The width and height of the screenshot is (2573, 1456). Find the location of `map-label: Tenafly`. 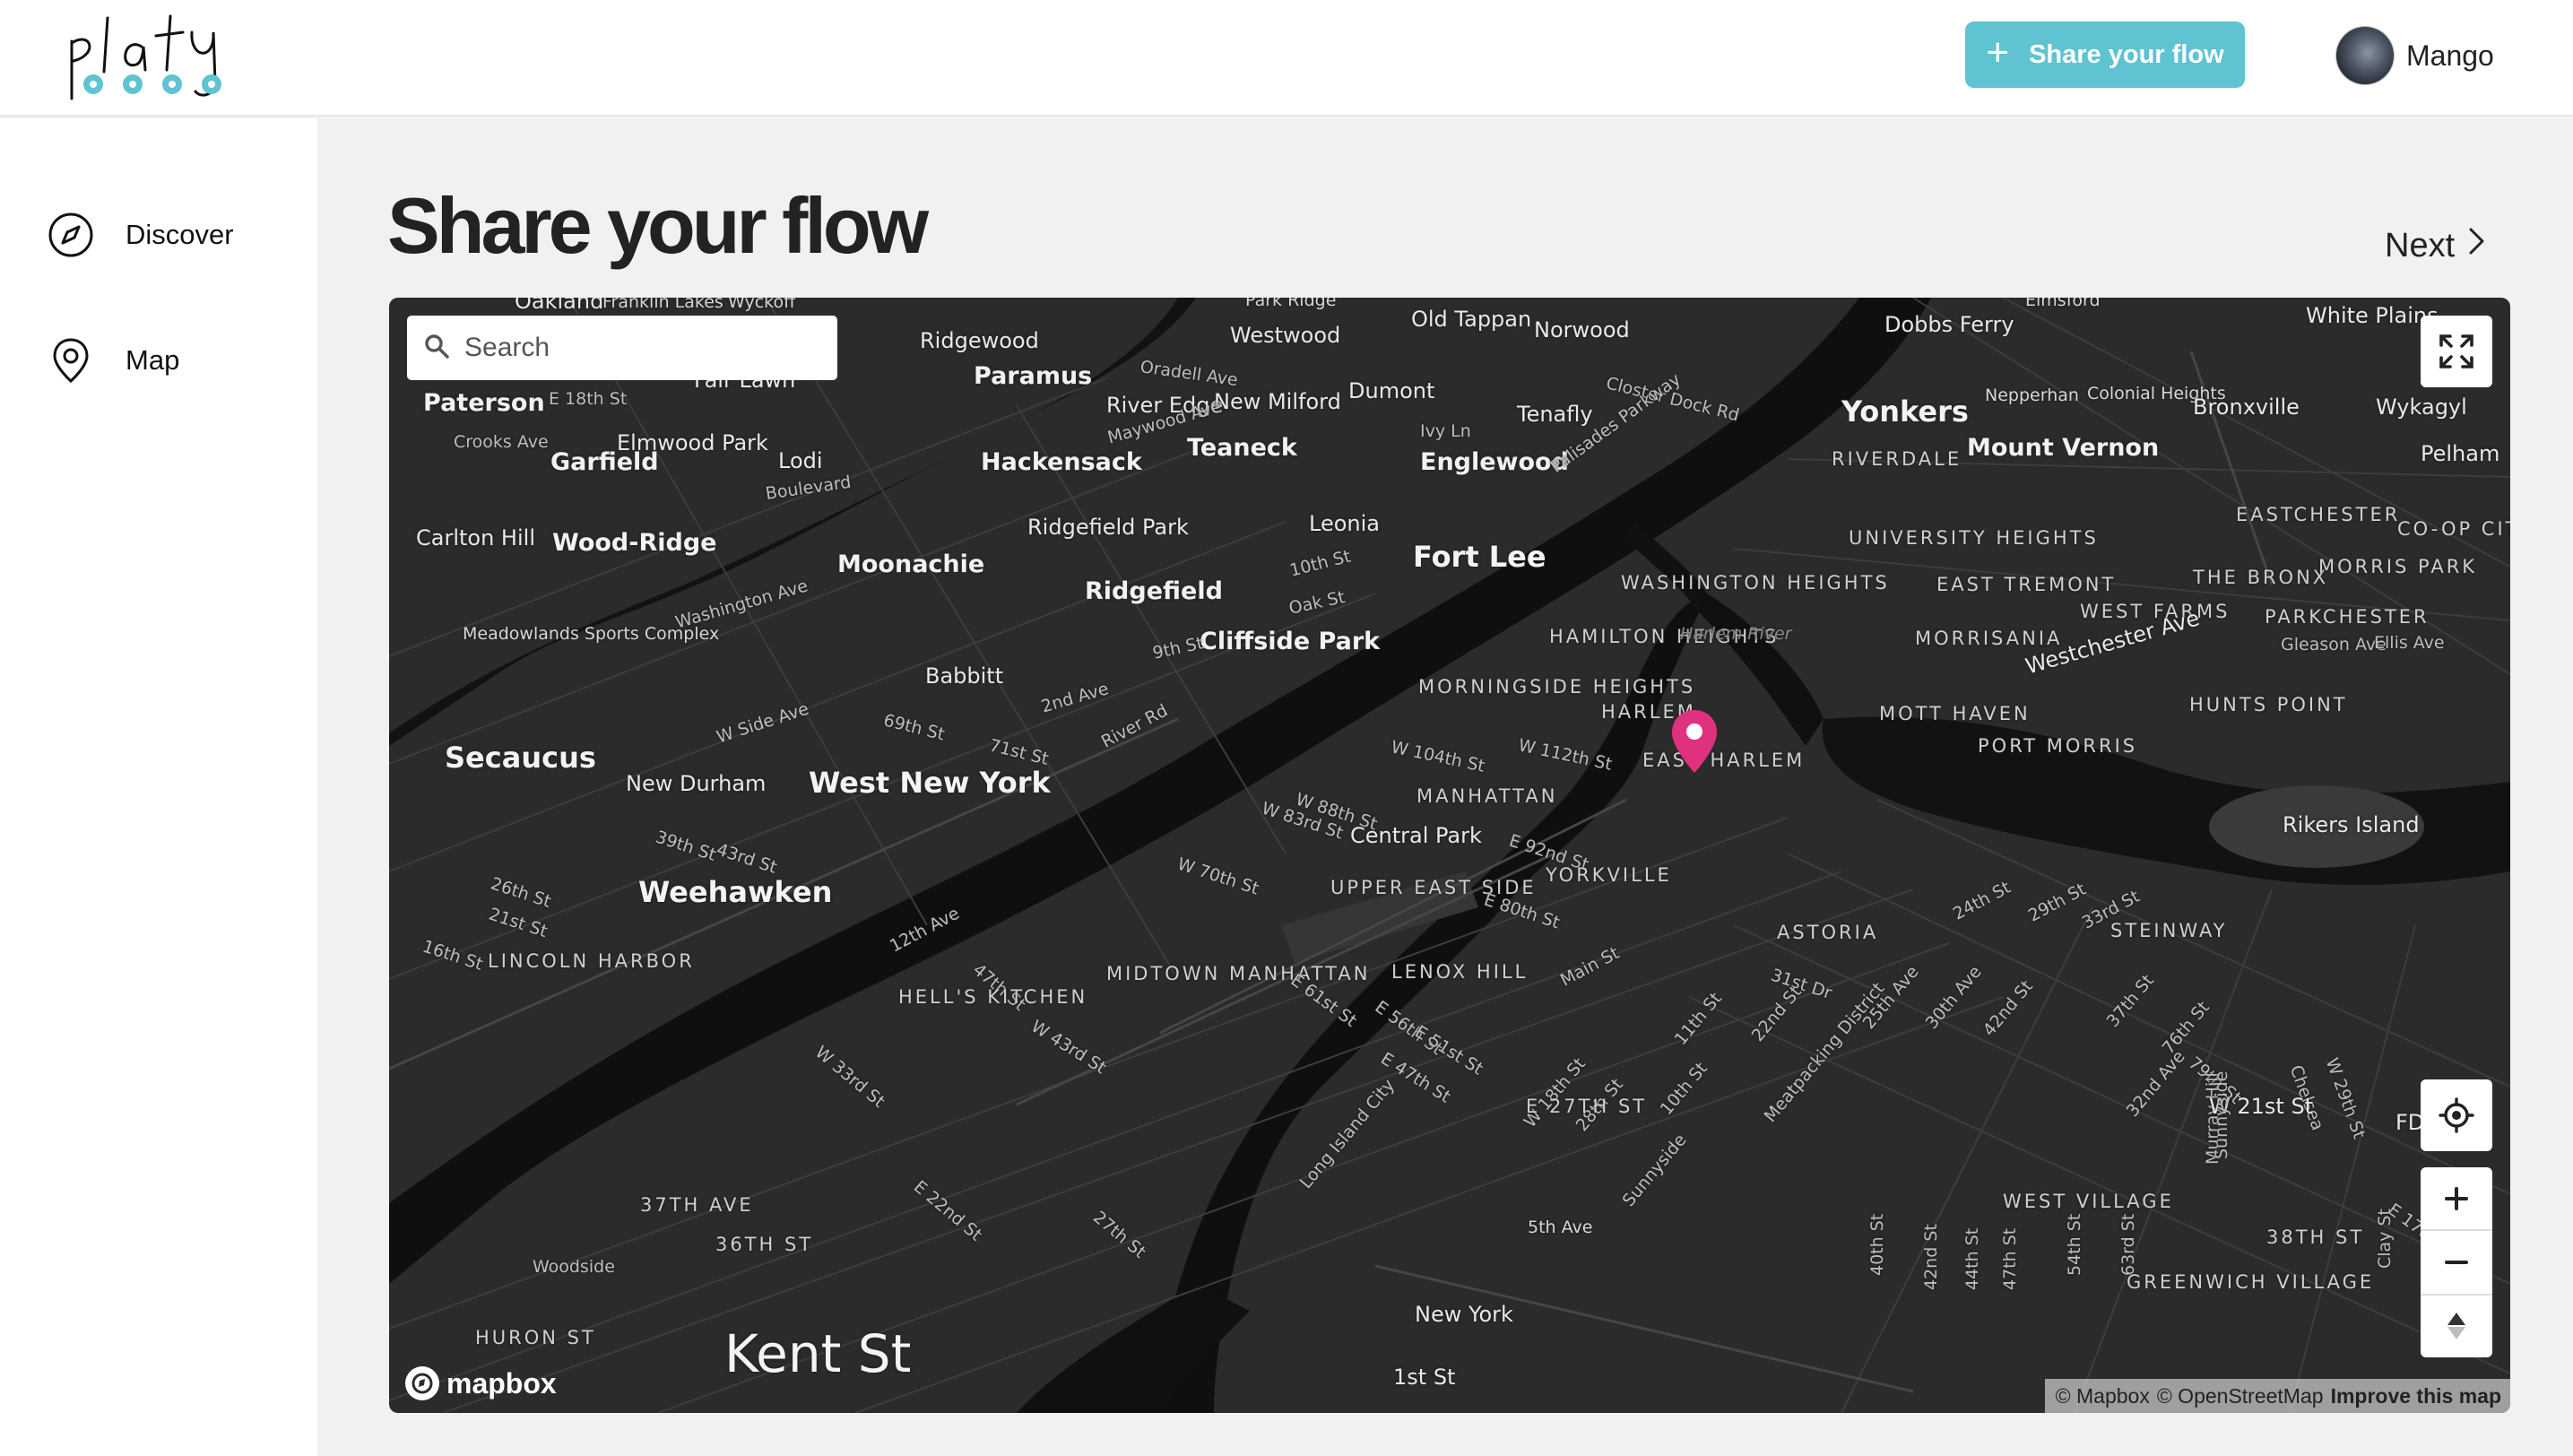

map-label: Tenafly is located at coordinates (1555, 414).